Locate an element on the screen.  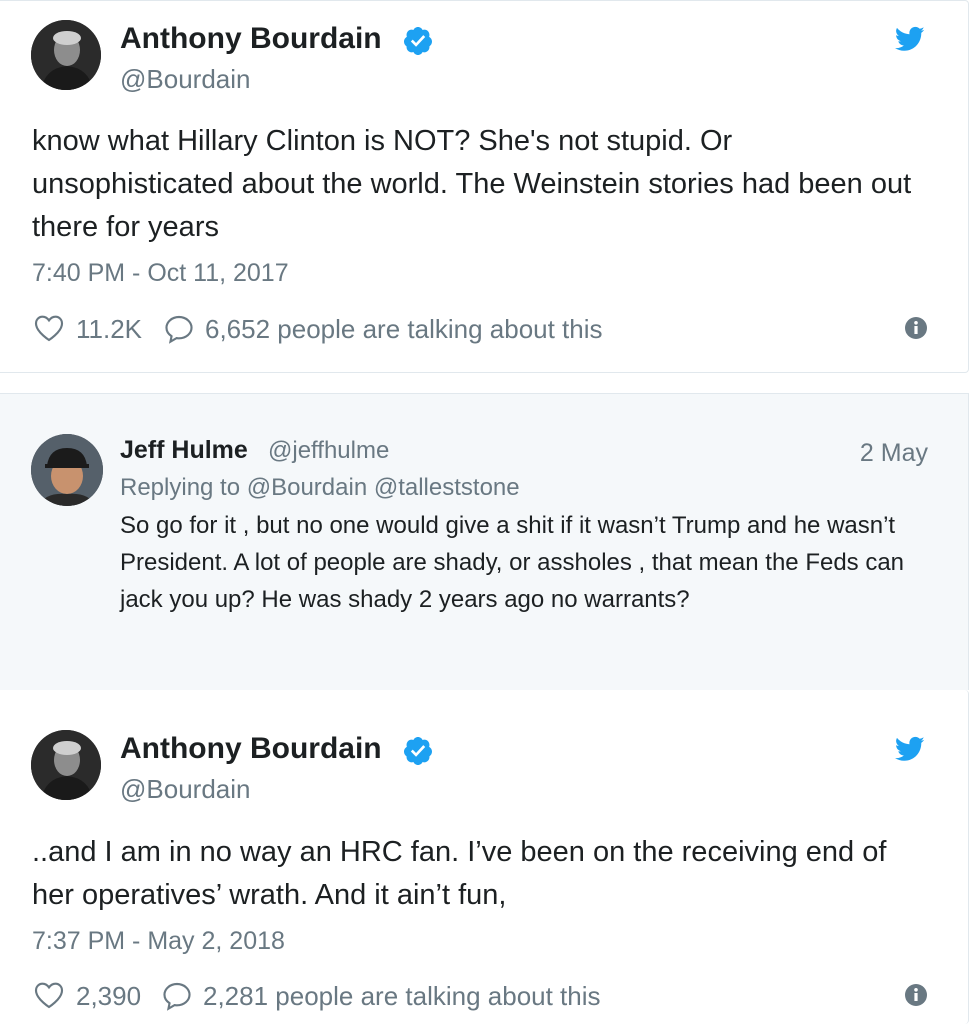
reply-author-name: Jeff Hulme is located at coordinates (184, 450).